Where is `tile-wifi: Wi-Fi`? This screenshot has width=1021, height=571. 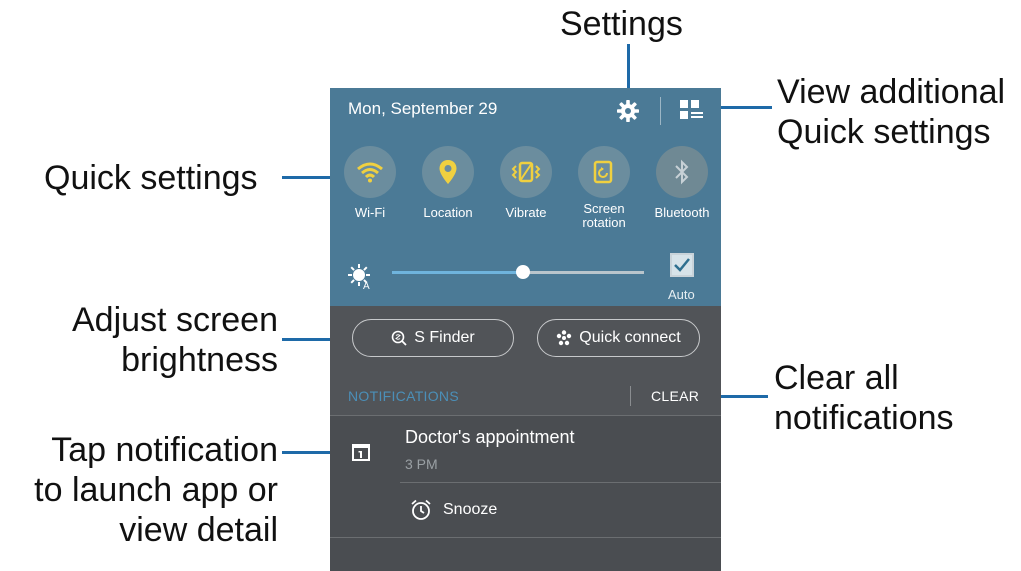
tile-wifi: Wi-Fi is located at coordinates (370, 196).